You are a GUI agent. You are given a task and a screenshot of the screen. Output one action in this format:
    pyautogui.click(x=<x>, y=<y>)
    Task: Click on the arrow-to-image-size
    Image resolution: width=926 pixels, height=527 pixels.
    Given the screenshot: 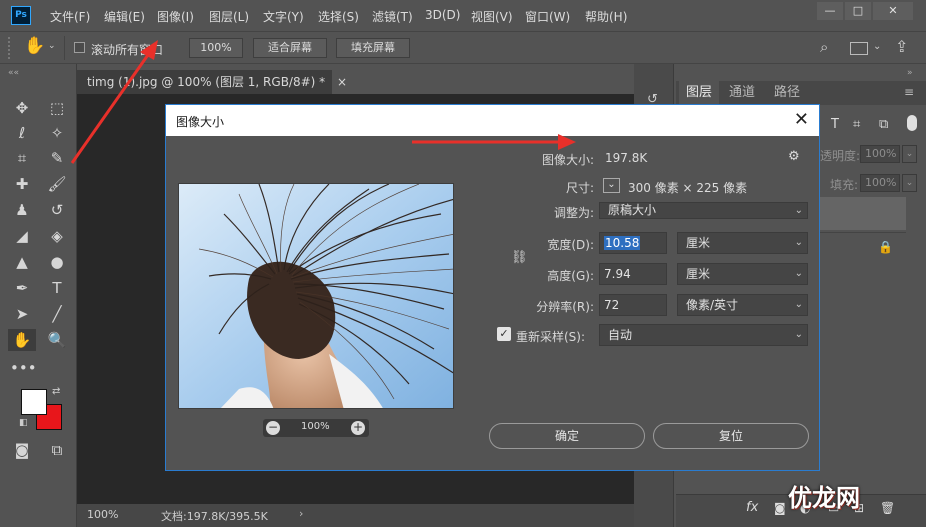 What is the action you would take?
    pyautogui.click(x=494, y=142)
    